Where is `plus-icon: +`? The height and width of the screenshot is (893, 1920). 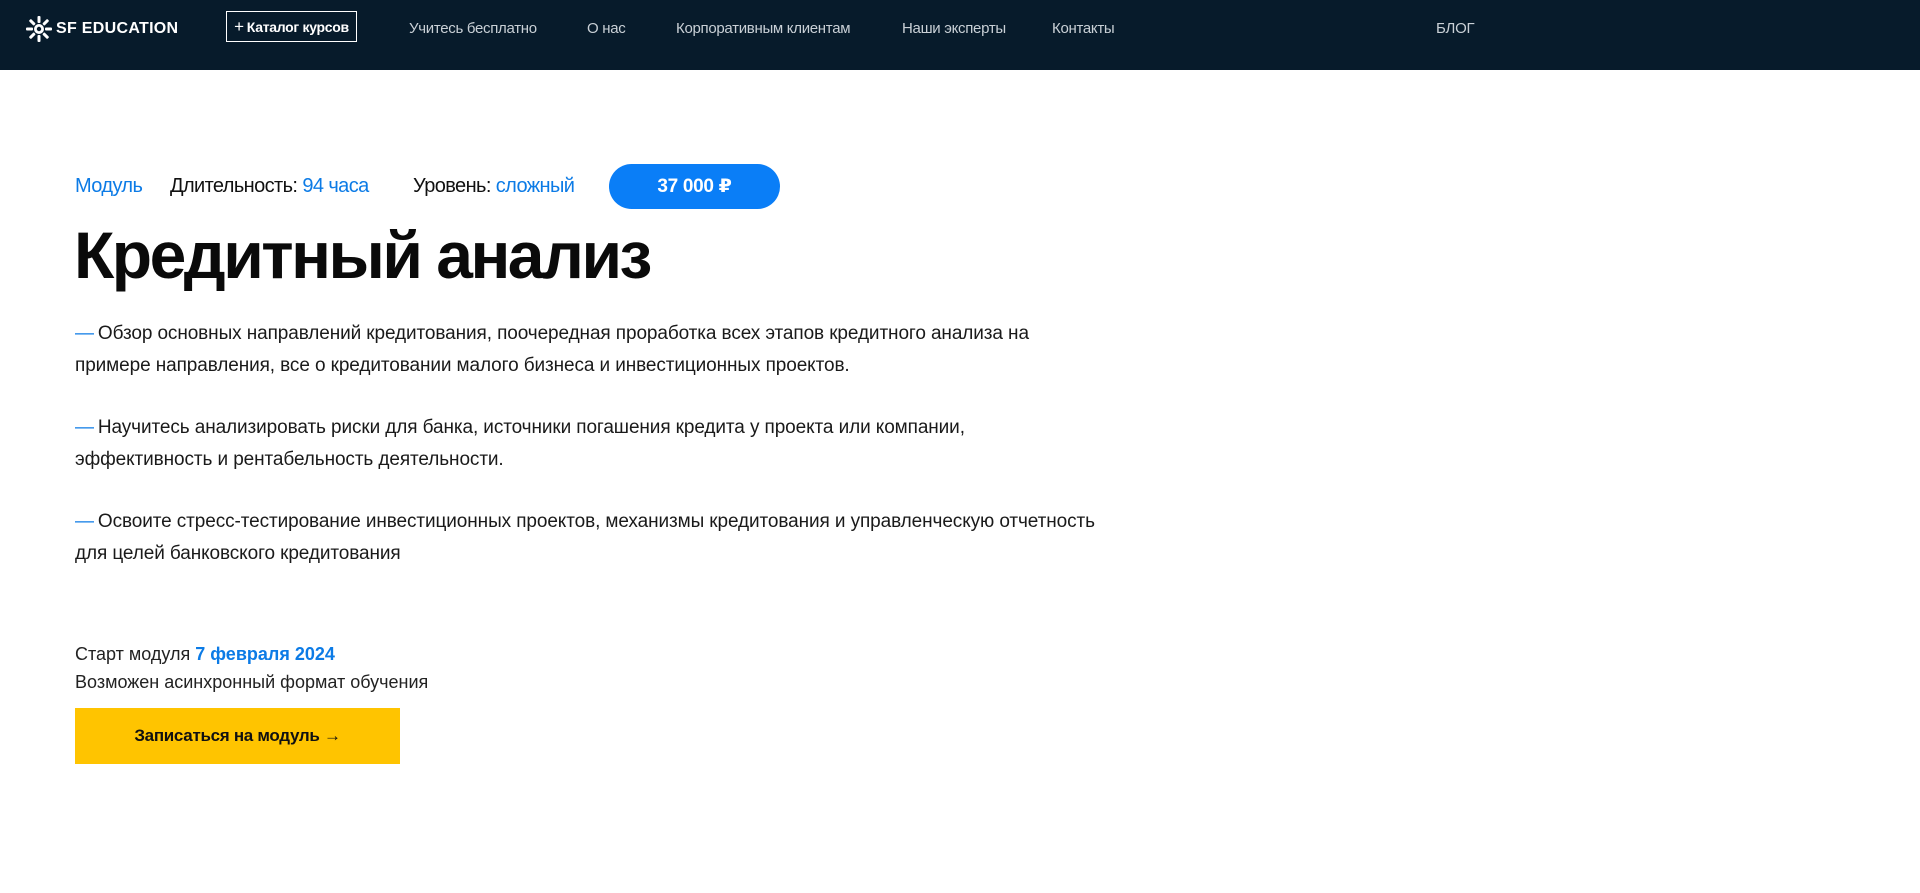 plus-icon: + is located at coordinates (239, 26).